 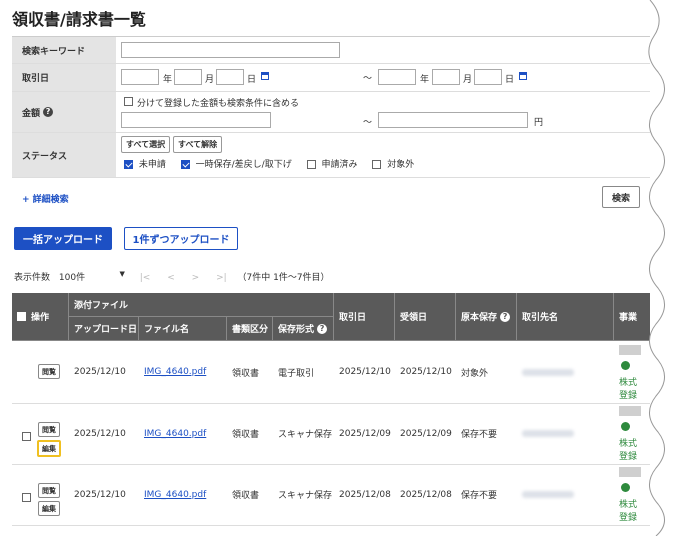 I want to click on date-from-year-input, so click(x=140, y=77).